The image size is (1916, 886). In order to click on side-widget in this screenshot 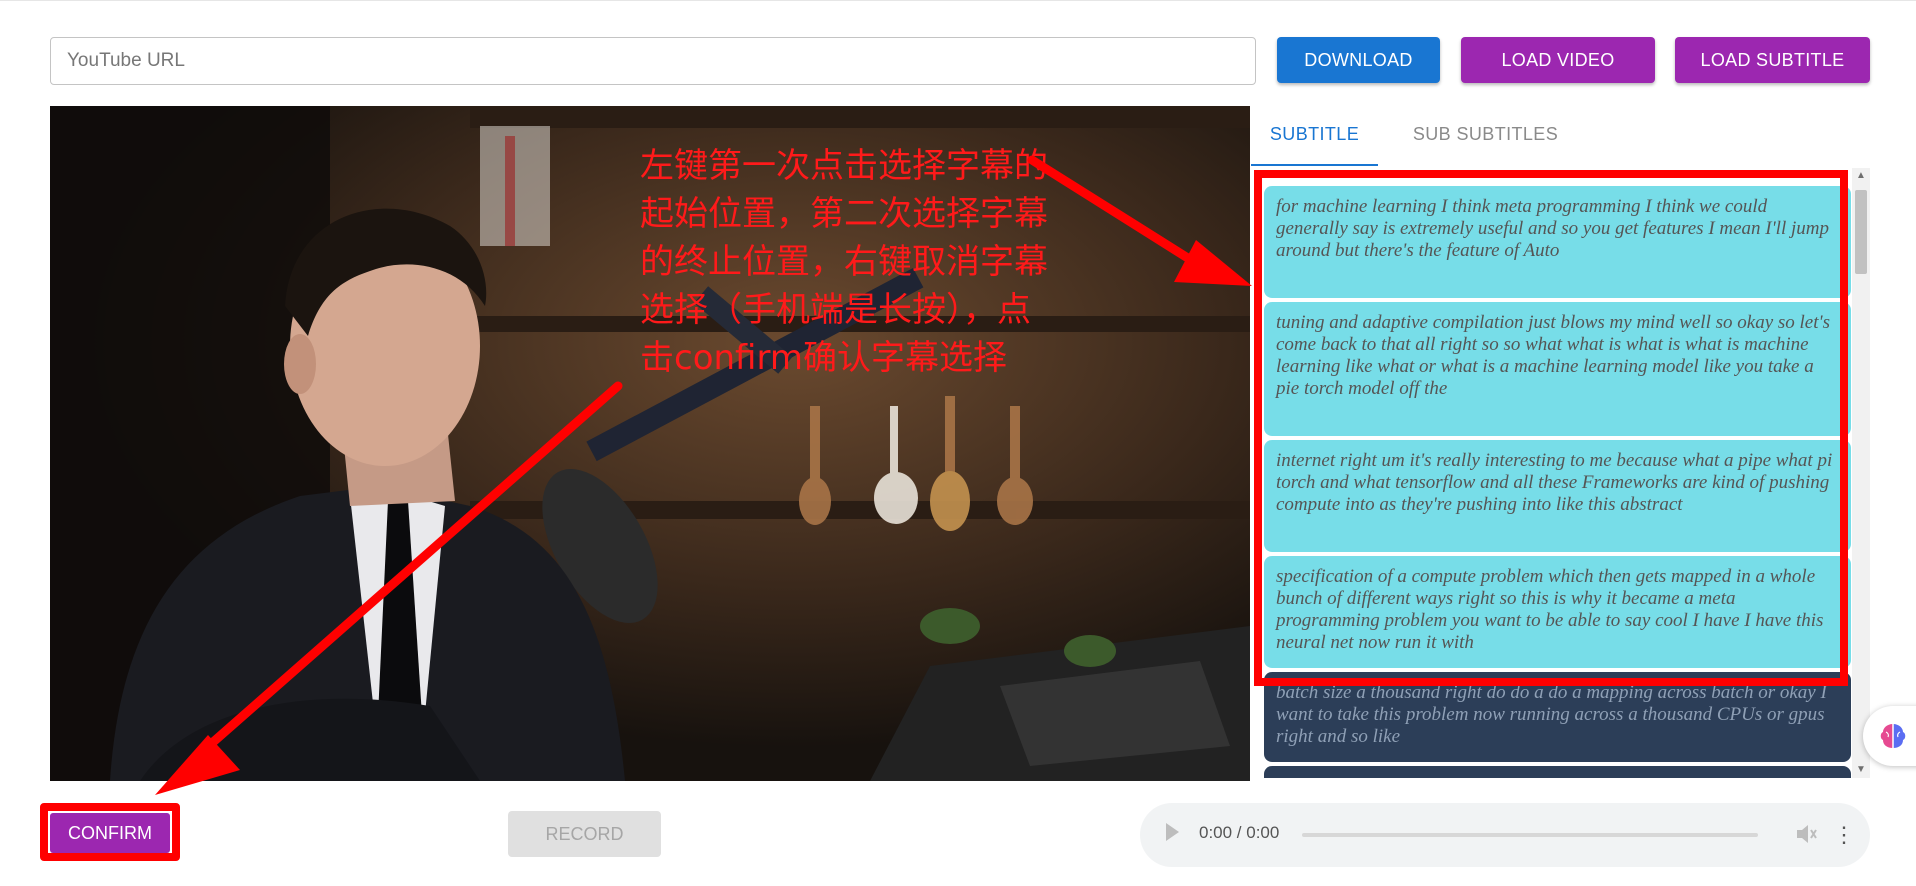, I will do `click(1889, 736)`.